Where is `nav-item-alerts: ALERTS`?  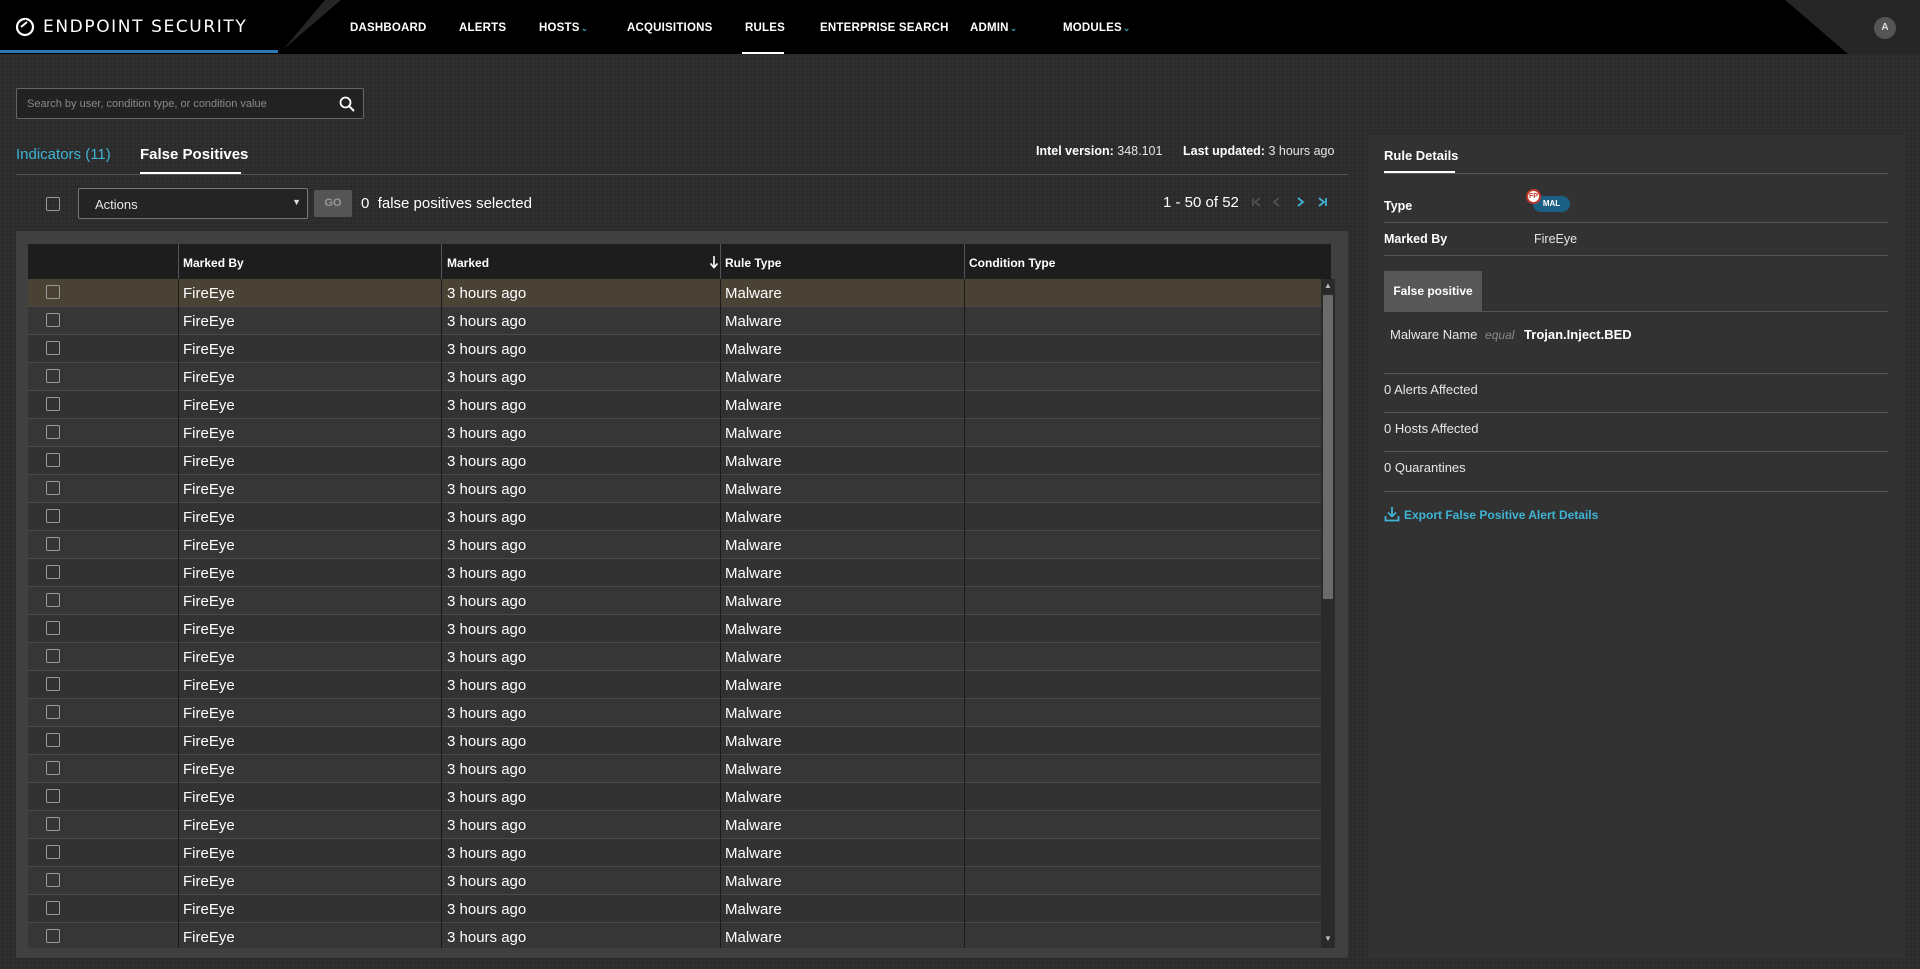
nav-item-alerts: ALERTS is located at coordinates (482, 28).